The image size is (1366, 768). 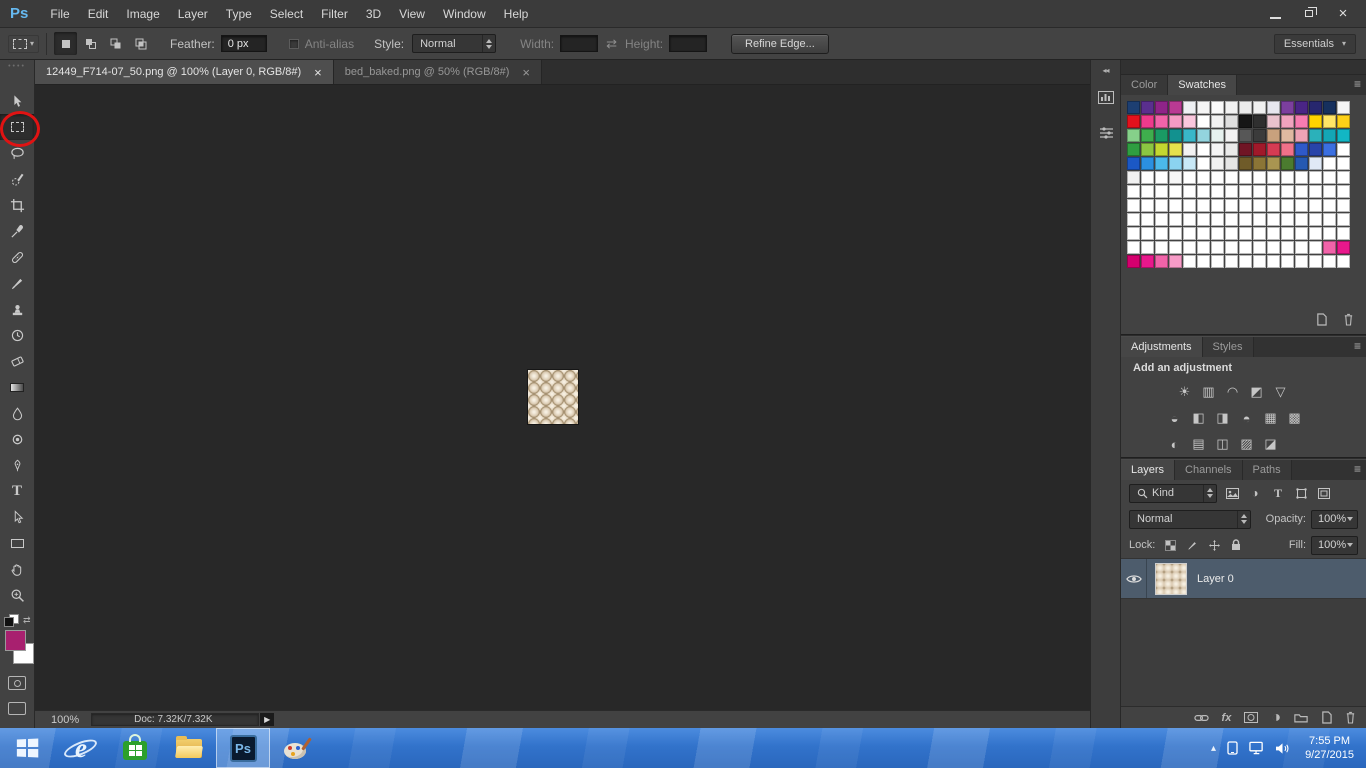 I want to click on network-icon, so click(x=1256, y=748).